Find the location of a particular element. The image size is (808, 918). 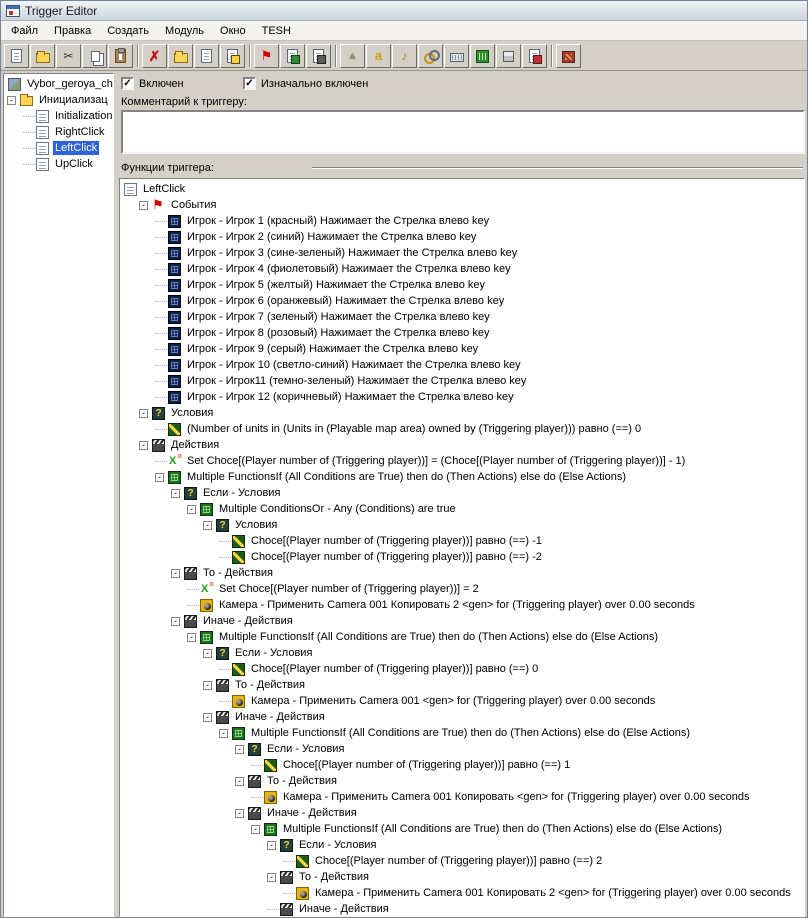

enabled-option: ✓ Включен is located at coordinates (182, 83).